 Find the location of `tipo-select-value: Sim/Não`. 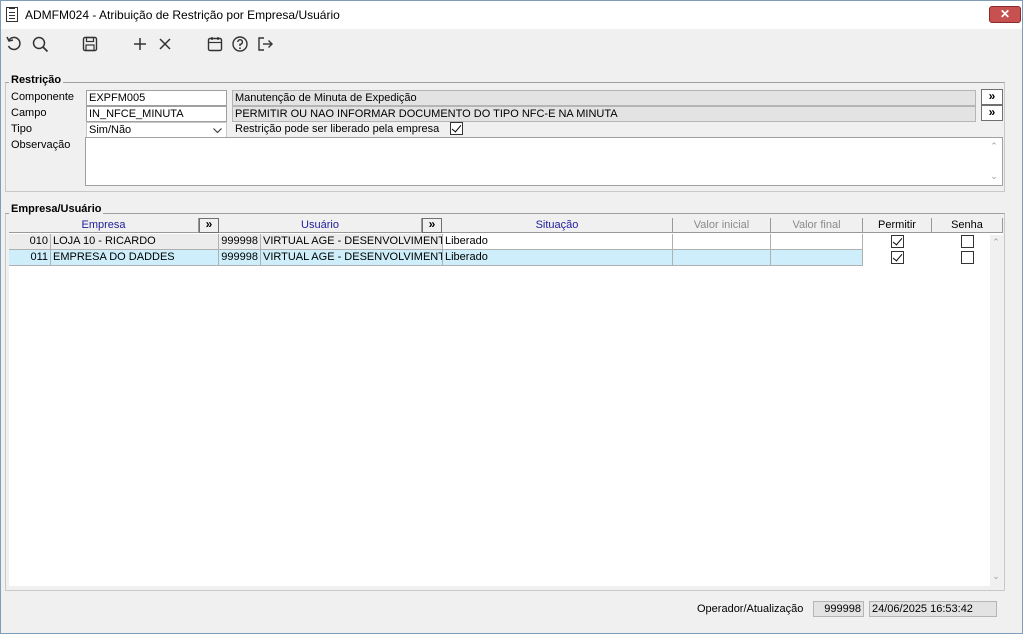

tipo-select-value: Sim/Não is located at coordinates (110, 130).